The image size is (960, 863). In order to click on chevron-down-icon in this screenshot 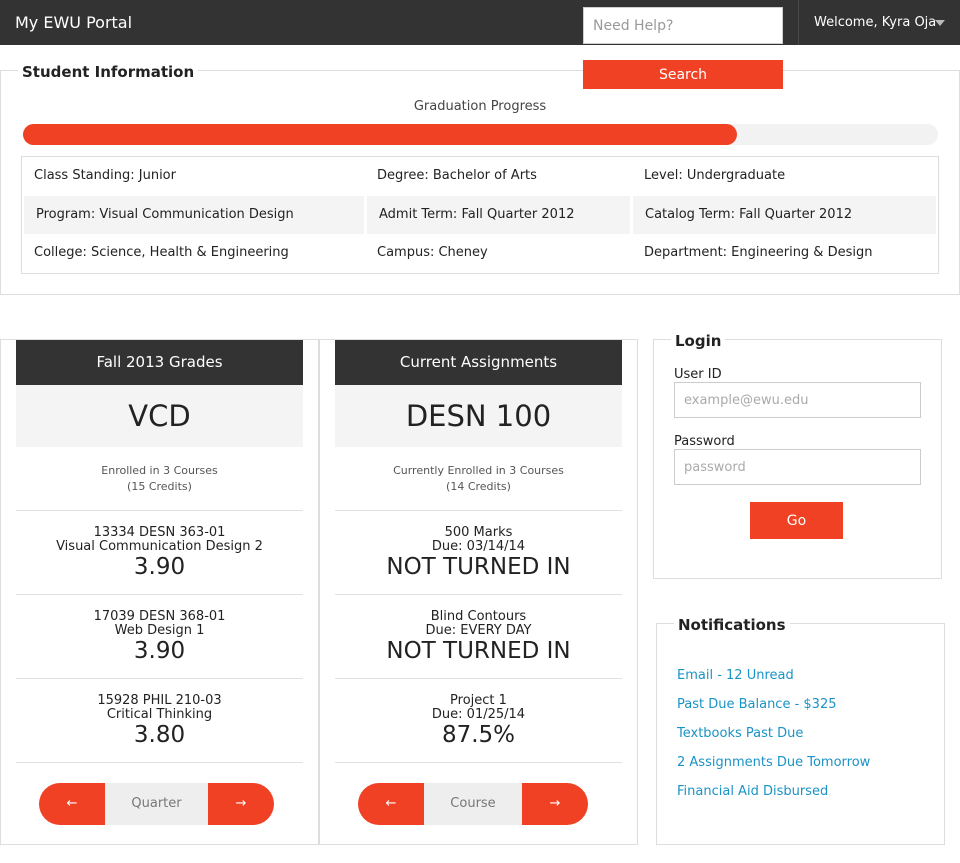, I will do `click(940, 23)`.